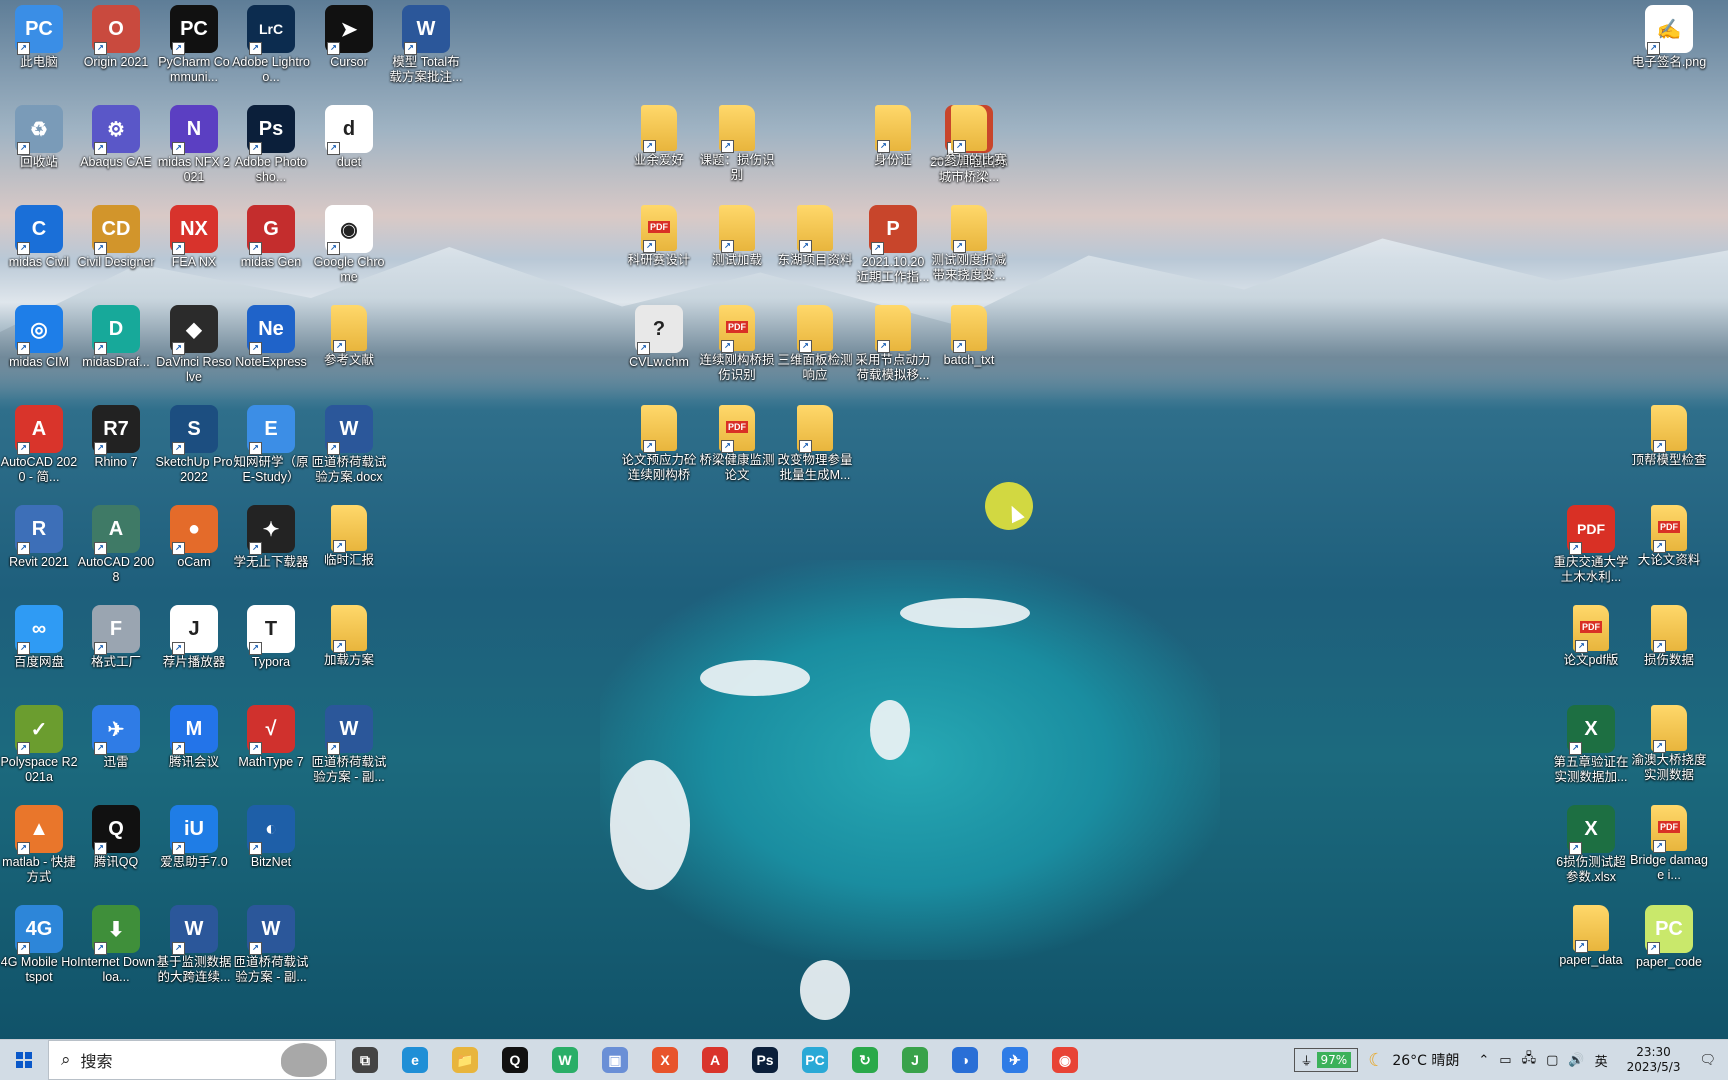 The image size is (1728, 1080). I want to click on desktop-icon-file-cvlw-chm: ? ↗ CVLw.chm, so click(659, 337).